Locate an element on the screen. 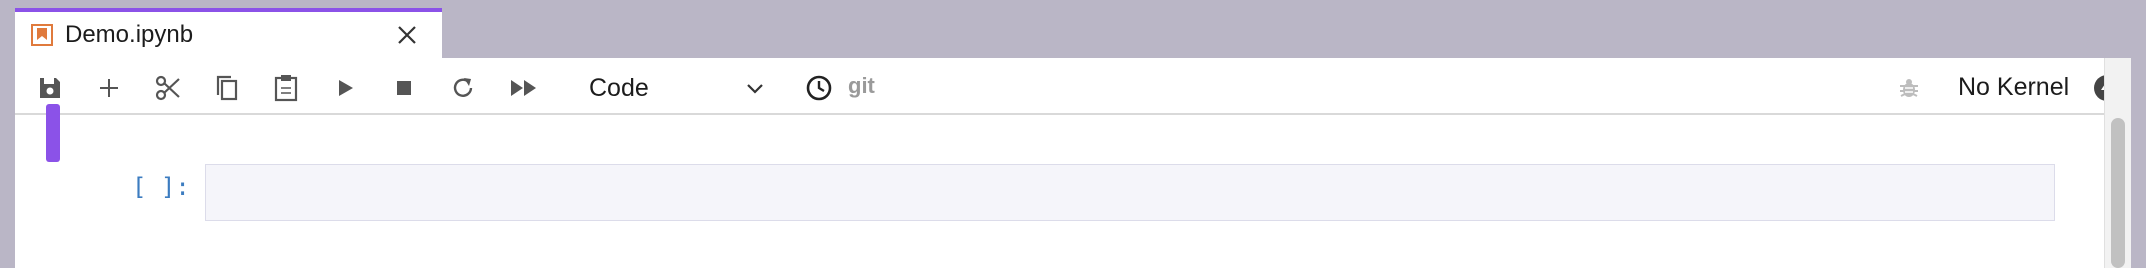 The height and width of the screenshot is (268, 2146). clipboard-icon is located at coordinates (286, 88).